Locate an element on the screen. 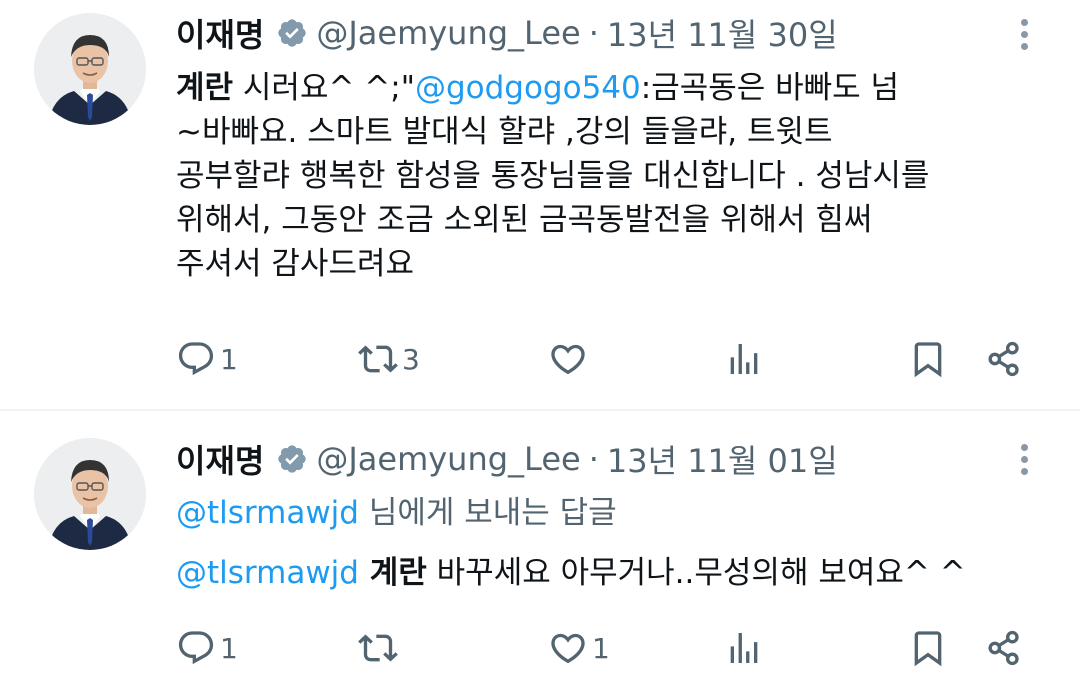  tweet-text-line: 위해서, 그동안 조금 소외된 금곡동발전을 위해서 힘써 is located at coordinates (524, 220).